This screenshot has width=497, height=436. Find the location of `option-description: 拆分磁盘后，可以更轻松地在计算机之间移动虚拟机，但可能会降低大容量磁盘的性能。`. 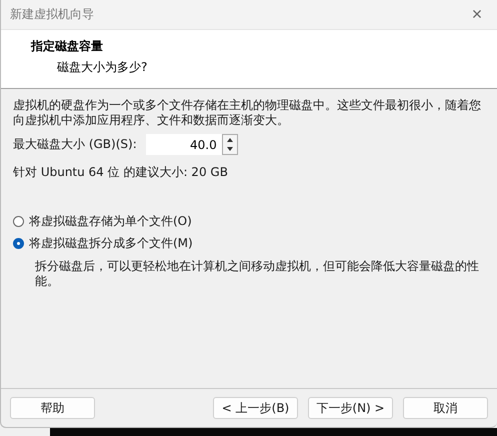

option-description: 拆分磁盘后，可以更轻松地在计算机之间移动虚拟机，但可能会降低大容量磁盘的性能。 is located at coordinates (257, 274).